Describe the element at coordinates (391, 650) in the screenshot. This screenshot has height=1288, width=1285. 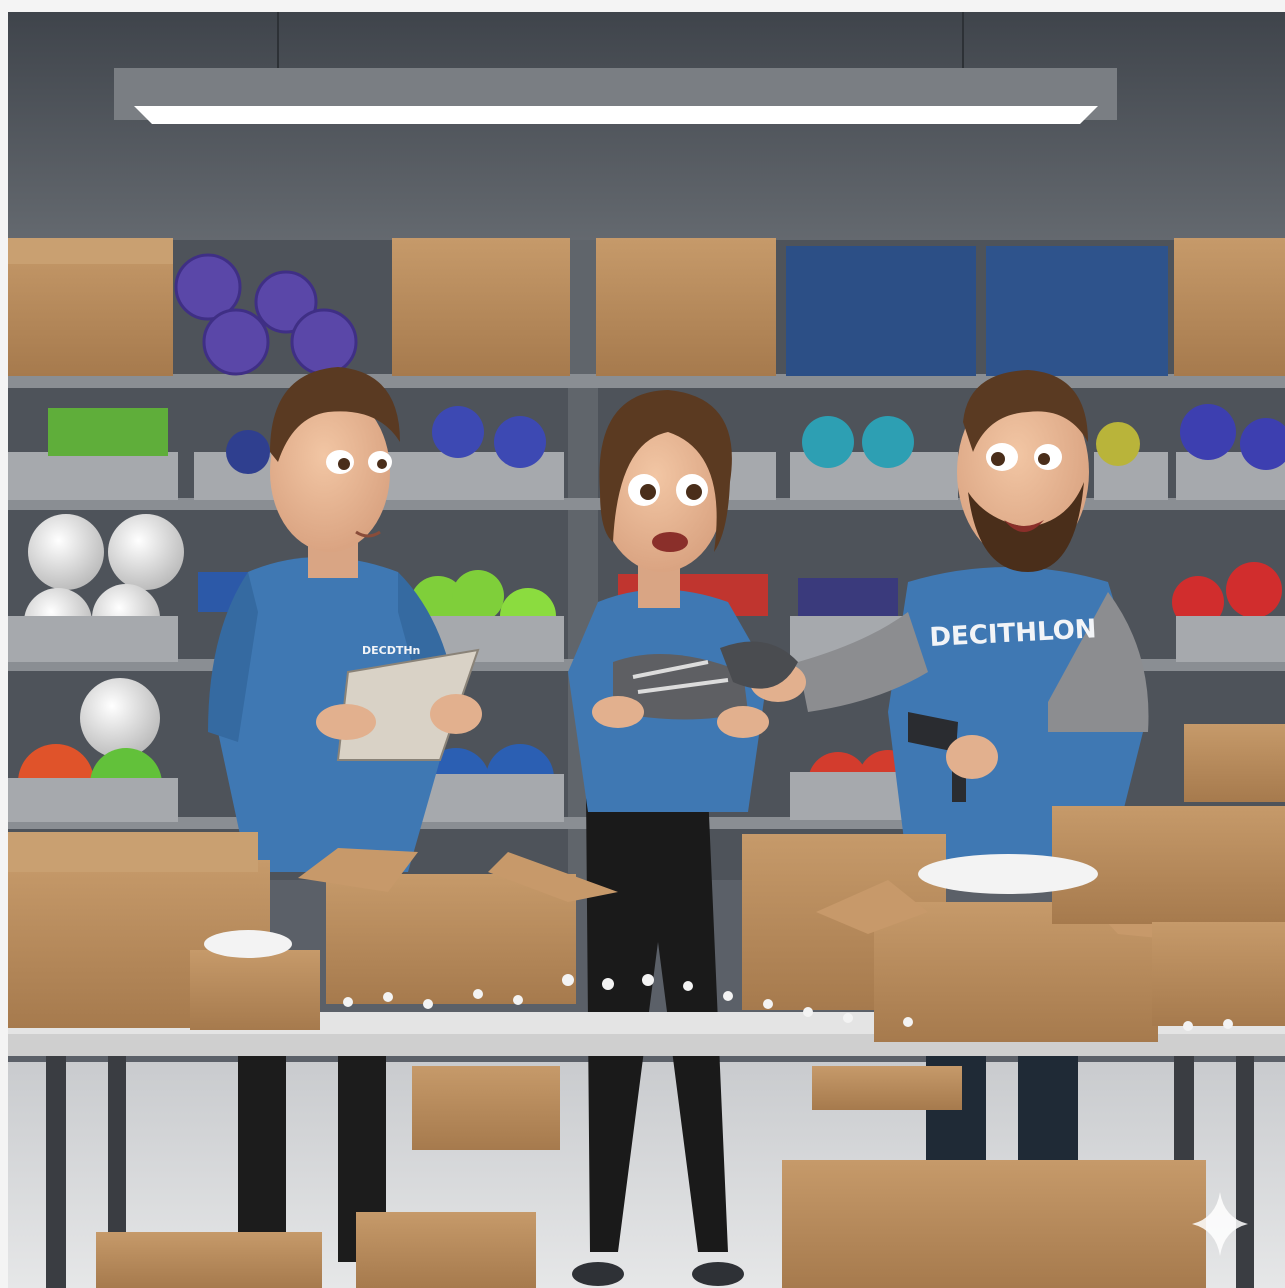
I see `shirt-logo-left: DECDTHn` at that location.